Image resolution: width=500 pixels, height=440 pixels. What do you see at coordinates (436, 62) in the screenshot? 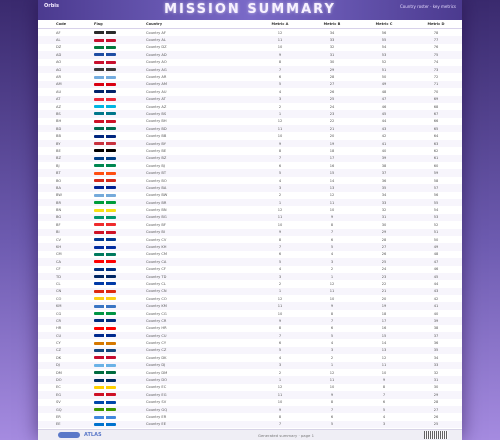
I see `cell-metric-d: 74` at bounding box center [436, 62].